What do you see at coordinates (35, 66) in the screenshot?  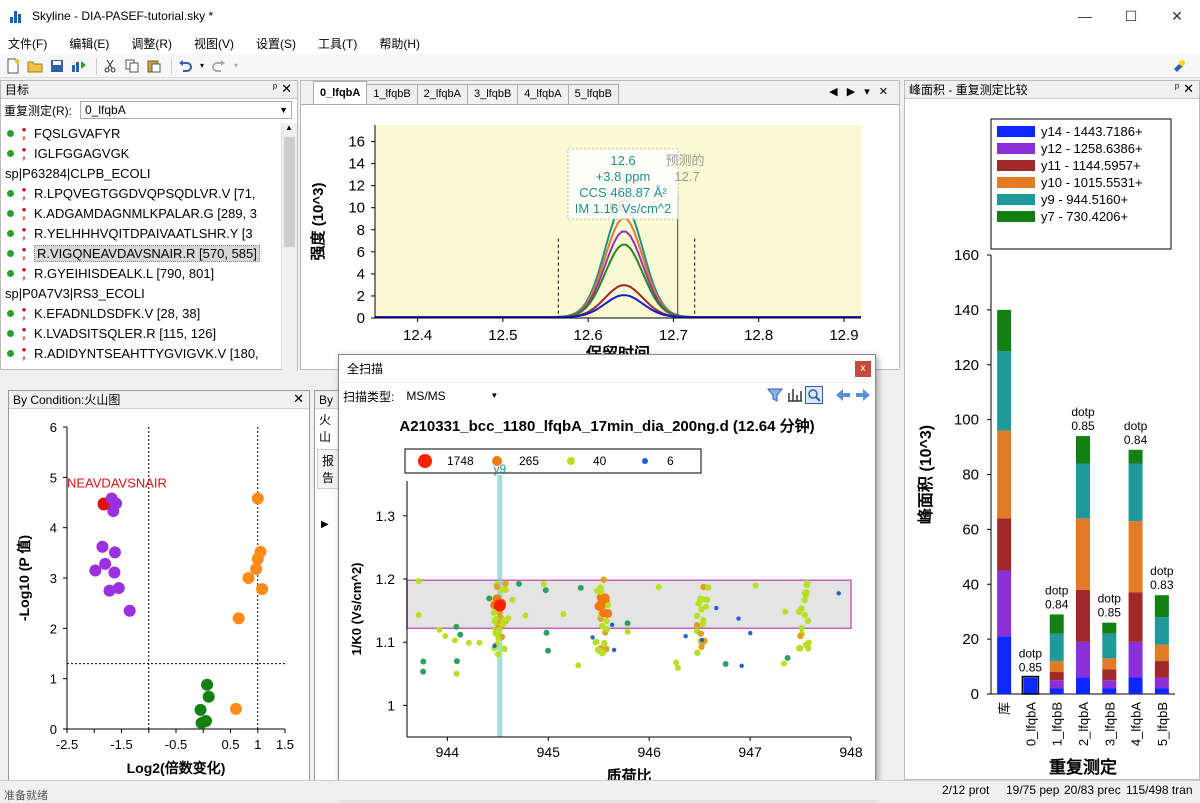 I see `open-folder-icon` at bounding box center [35, 66].